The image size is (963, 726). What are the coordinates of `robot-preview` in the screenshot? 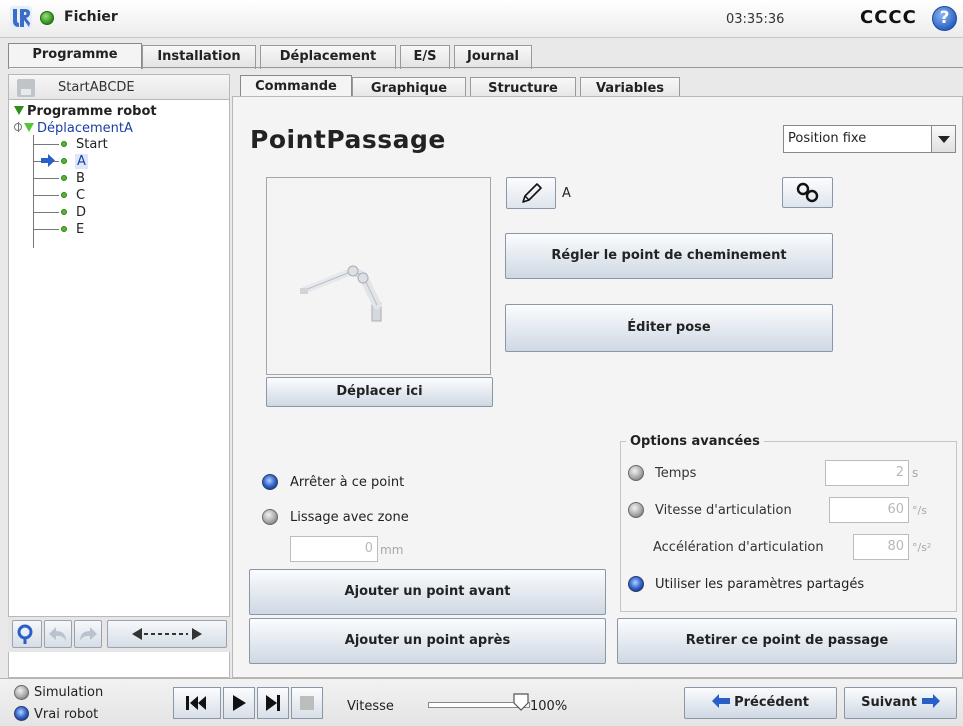 It's located at (378, 276).